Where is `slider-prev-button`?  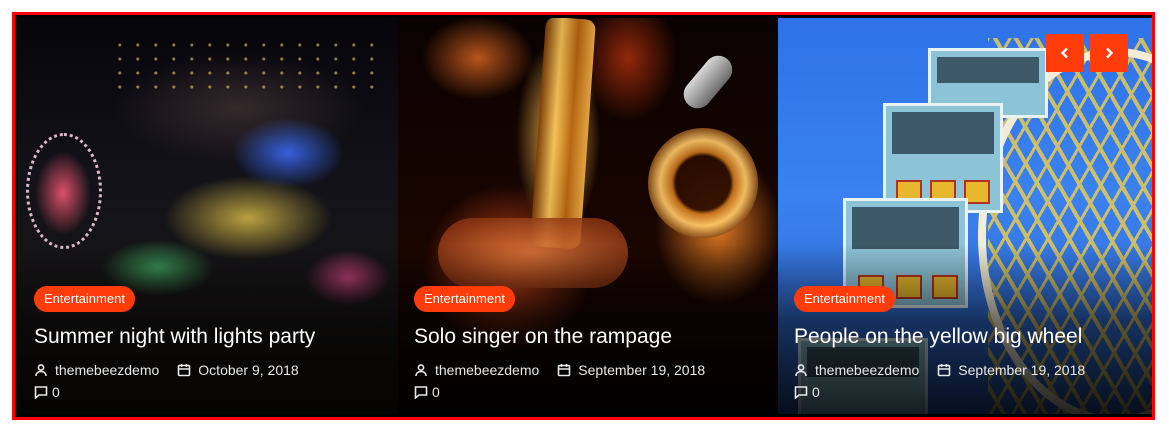
slider-prev-button is located at coordinates (1065, 53).